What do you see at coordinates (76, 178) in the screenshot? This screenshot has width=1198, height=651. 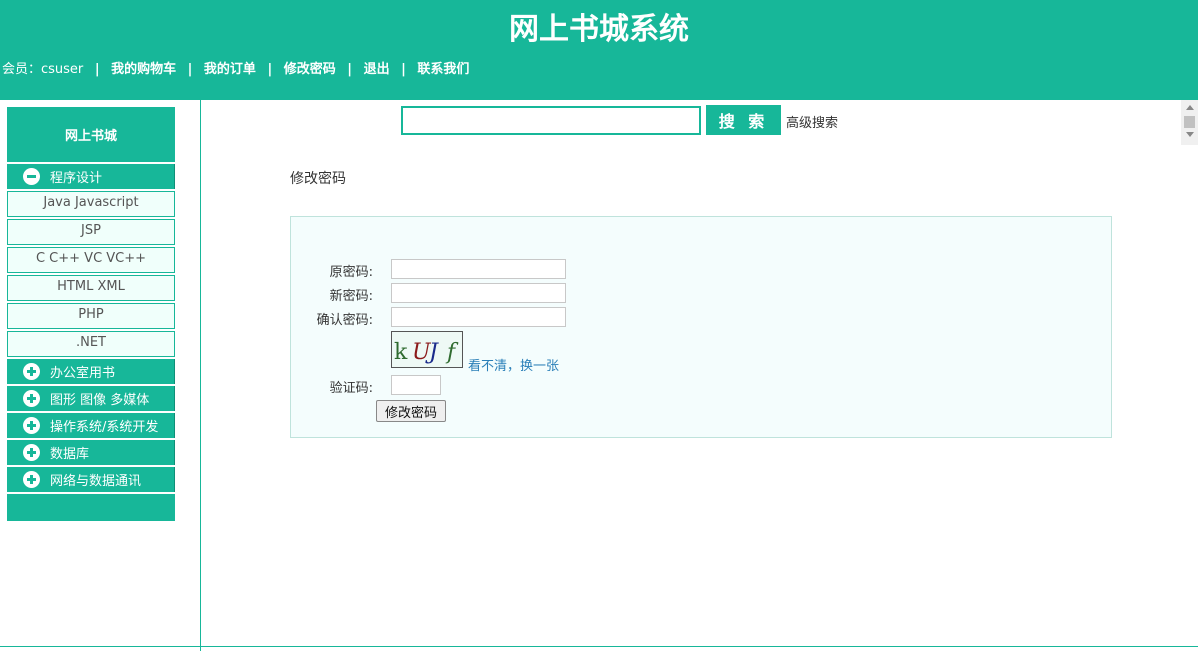 I see `category-label: 程序设计` at bounding box center [76, 178].